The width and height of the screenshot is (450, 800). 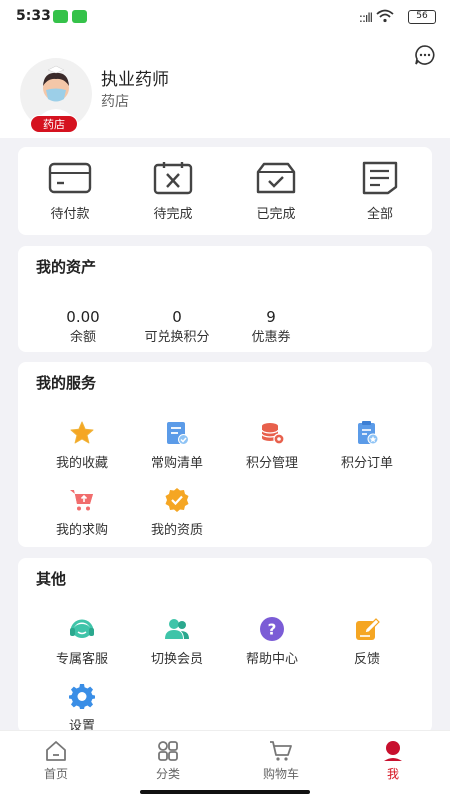 What do you see at coordinates (82, 445) in the screenshot?
I see `service-favorites: 我的收藏` at bounding box center [82, 445].